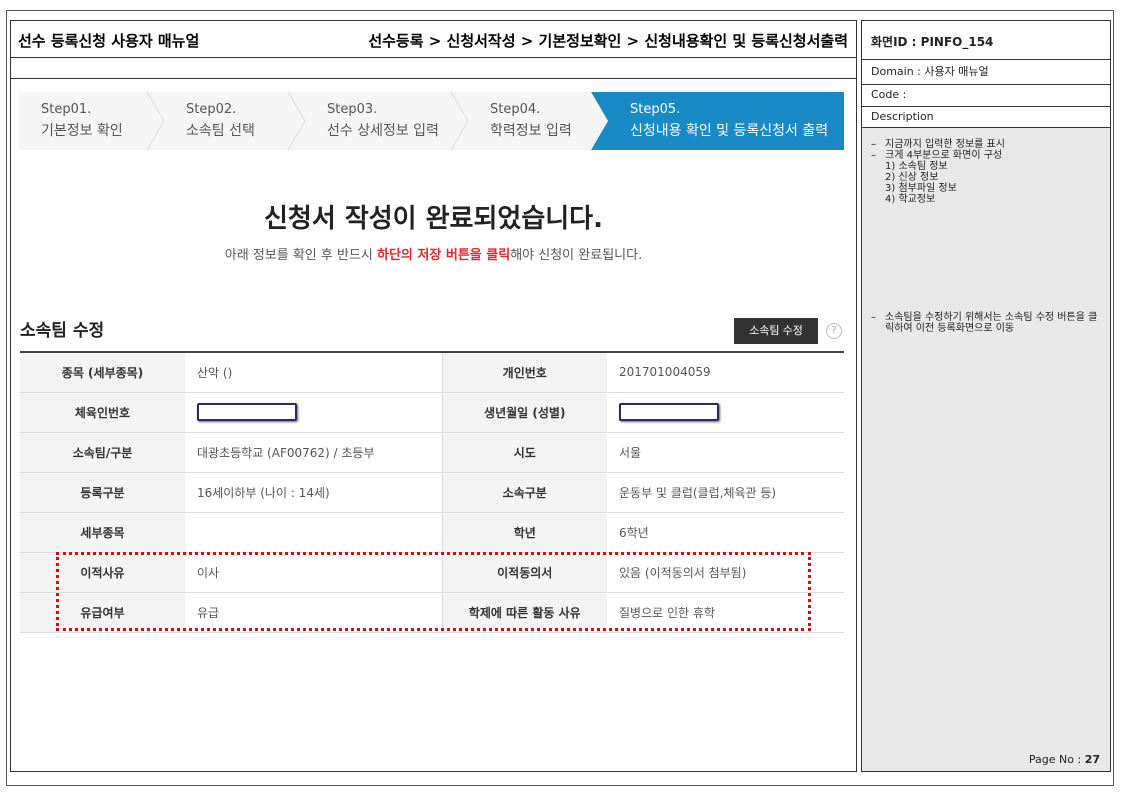  What do you see at coordinates (608, 41) in the screenshot?
I see `breadcrumb: 선수등록 > 신청서작성 > 기본정보확인 > 신청내용확인 및 등록신청서출력` at bounding box center [608, 41].